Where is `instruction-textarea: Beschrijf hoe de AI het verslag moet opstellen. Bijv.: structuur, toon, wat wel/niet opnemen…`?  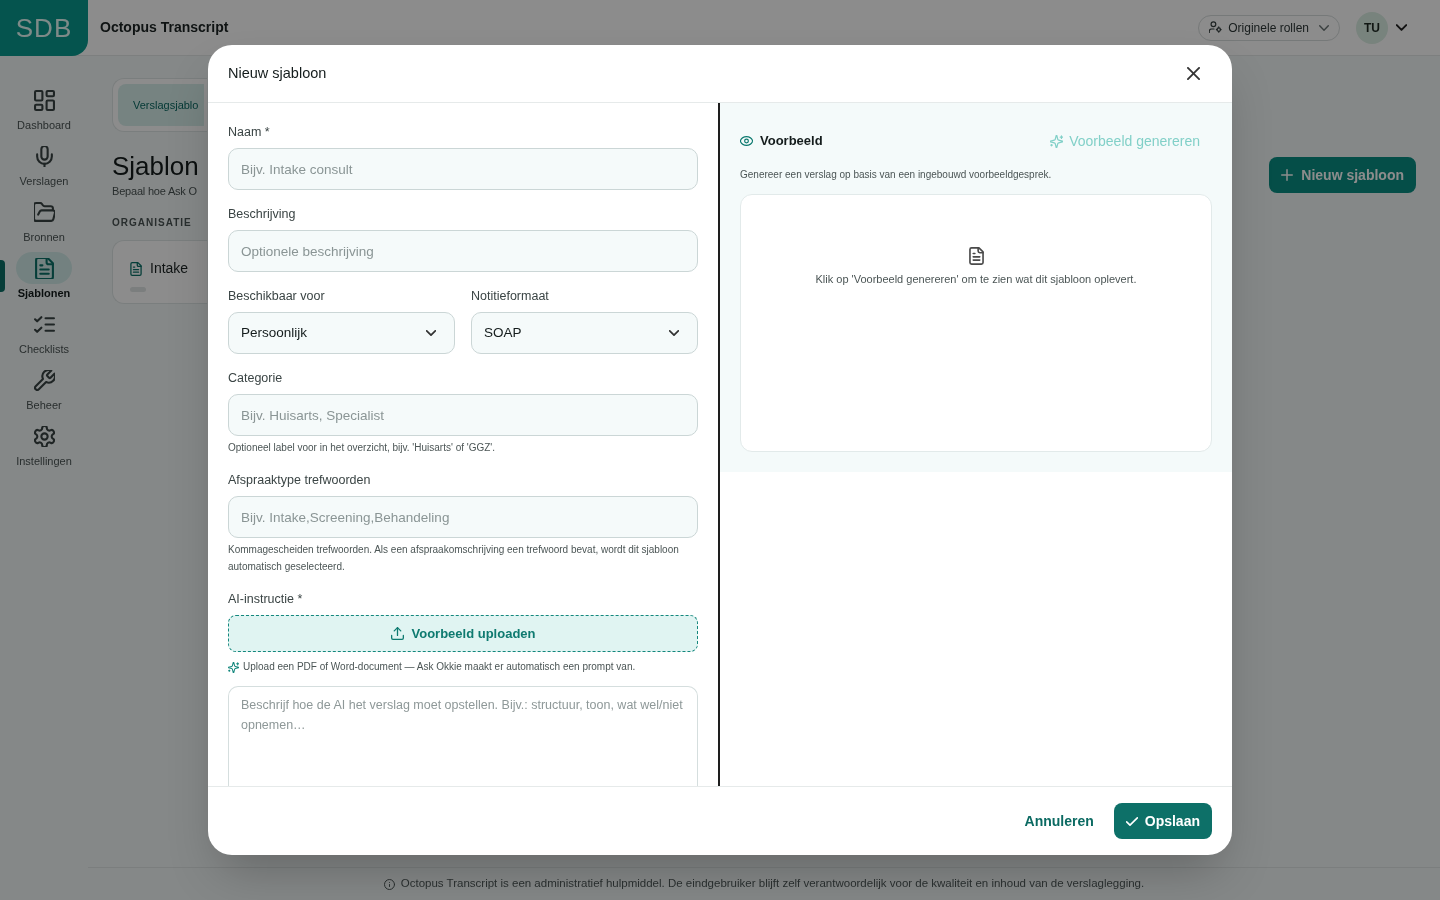
instruction-textarea: Beschrijf hoe de AI het verslag moet opstellen. Bijv.: structuur, toon, wat wel/niet opnemen… is located at coordinates (463, 736).